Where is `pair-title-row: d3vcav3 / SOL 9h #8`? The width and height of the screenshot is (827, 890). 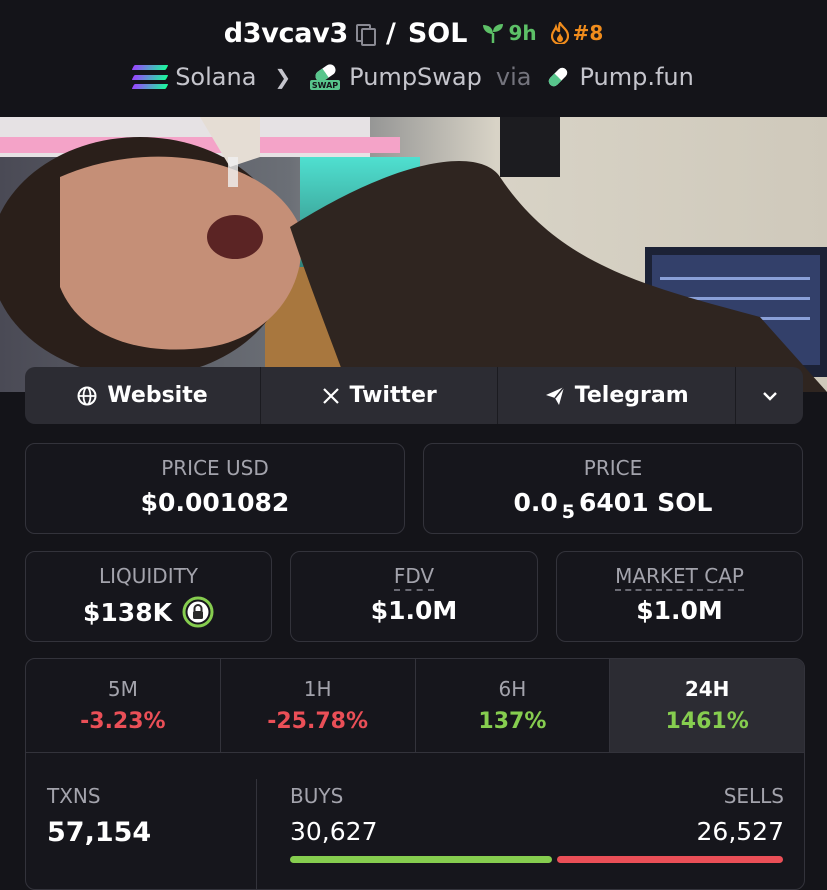
pair-title-row: d3vcav3 / SOL 9h #8 is located at coordinates (413, 33).